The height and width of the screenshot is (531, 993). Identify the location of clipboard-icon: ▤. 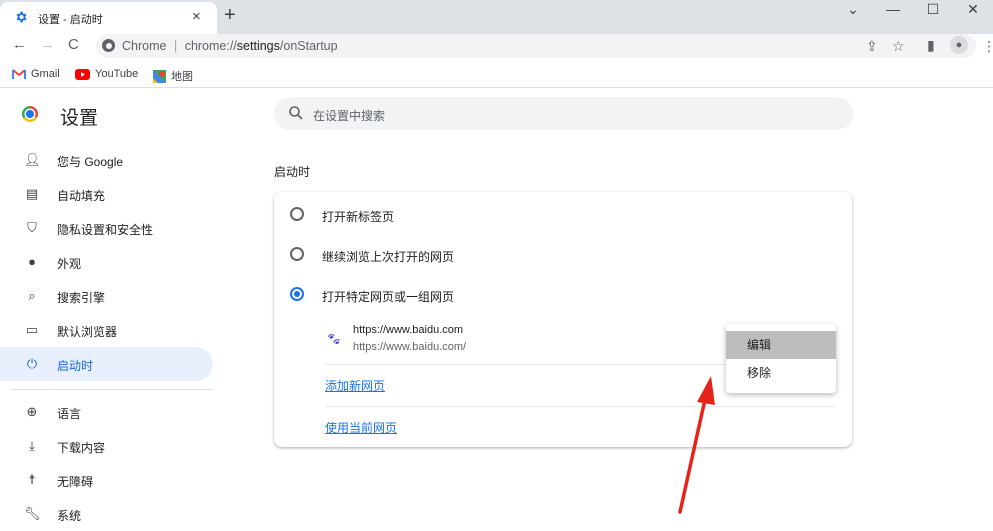
(32, 193).